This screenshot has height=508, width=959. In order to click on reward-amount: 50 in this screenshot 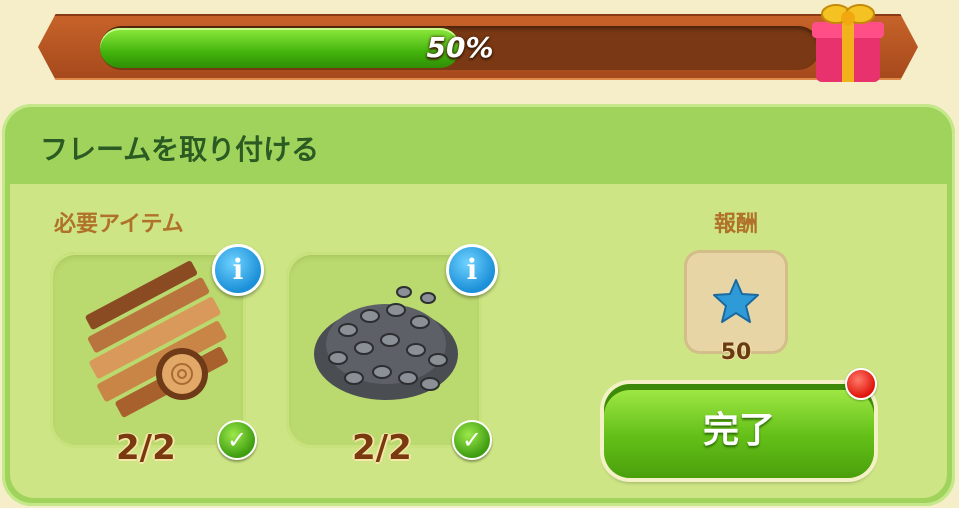, I will do `click(736, 352)`.